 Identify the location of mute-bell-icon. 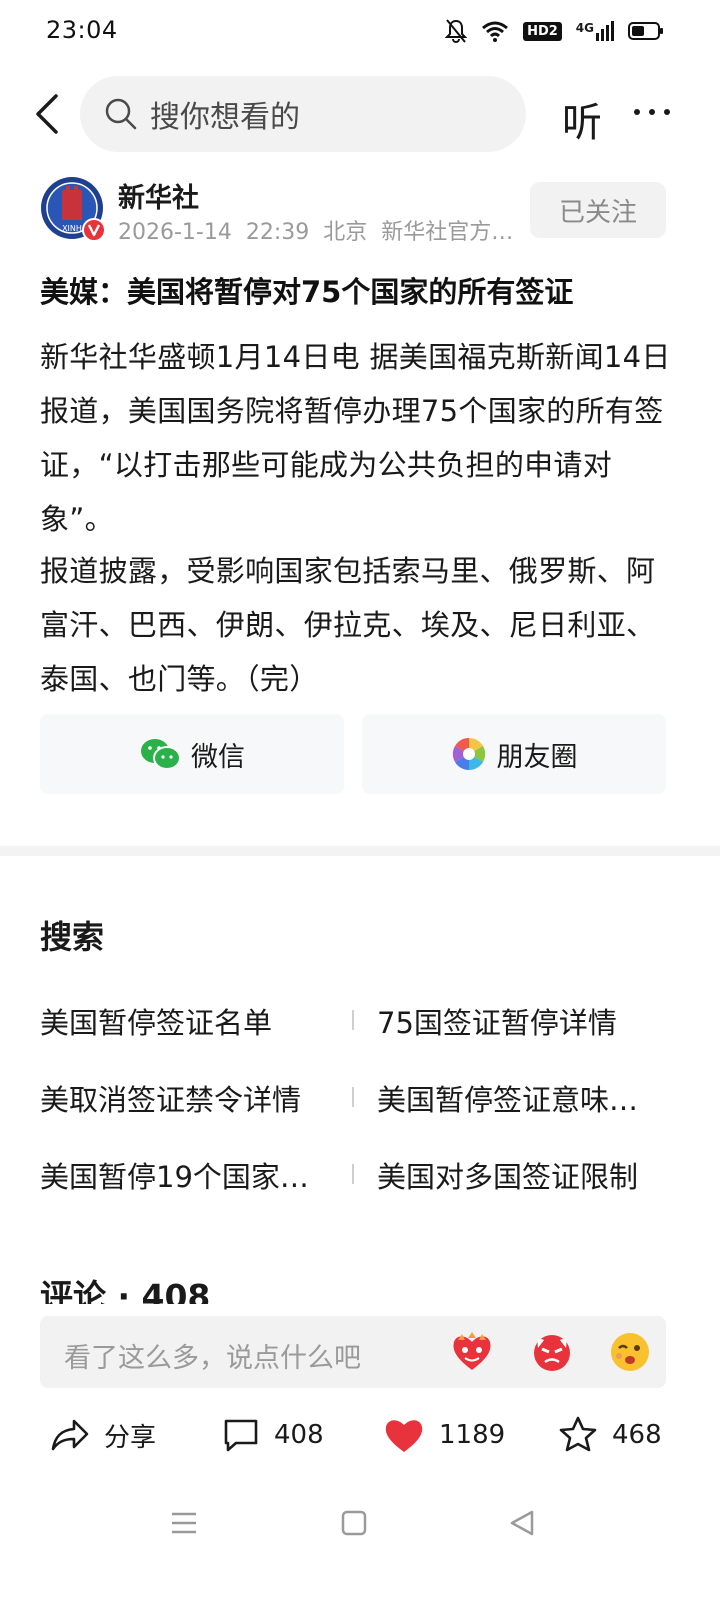
(456, 31).